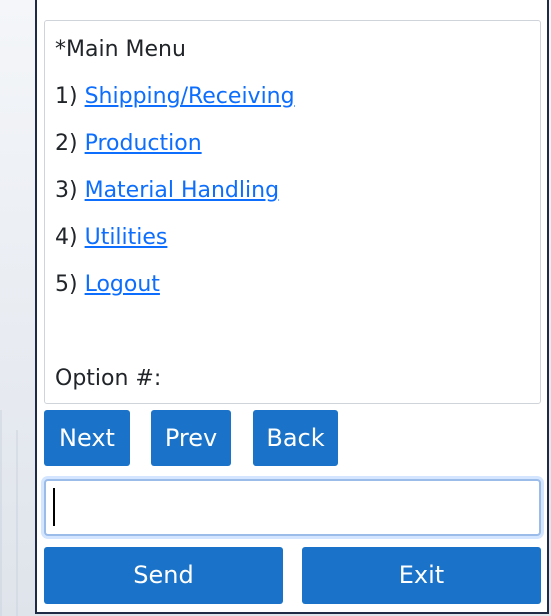  I want to click on menu-link-utilities: Utilities, so click(126, 237).